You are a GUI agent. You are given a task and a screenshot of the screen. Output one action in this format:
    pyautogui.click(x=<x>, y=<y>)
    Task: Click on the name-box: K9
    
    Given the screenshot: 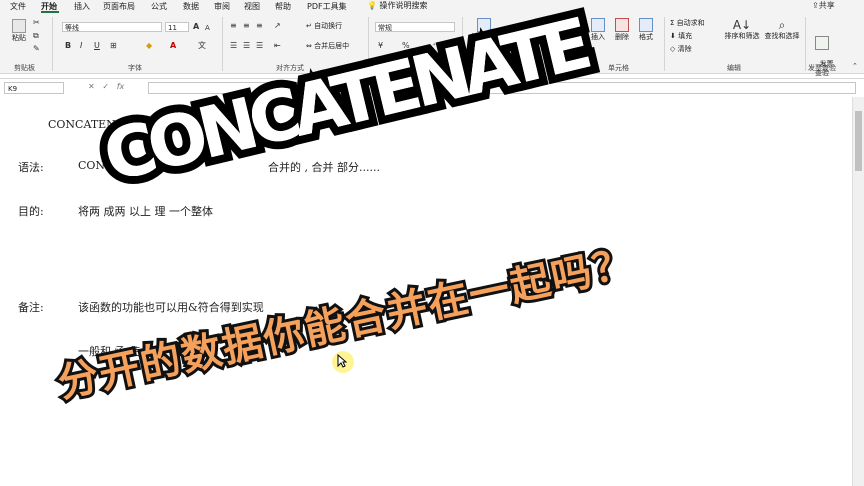 What is the action you would take?
    pyautogui.click(x=34, y=88)
    